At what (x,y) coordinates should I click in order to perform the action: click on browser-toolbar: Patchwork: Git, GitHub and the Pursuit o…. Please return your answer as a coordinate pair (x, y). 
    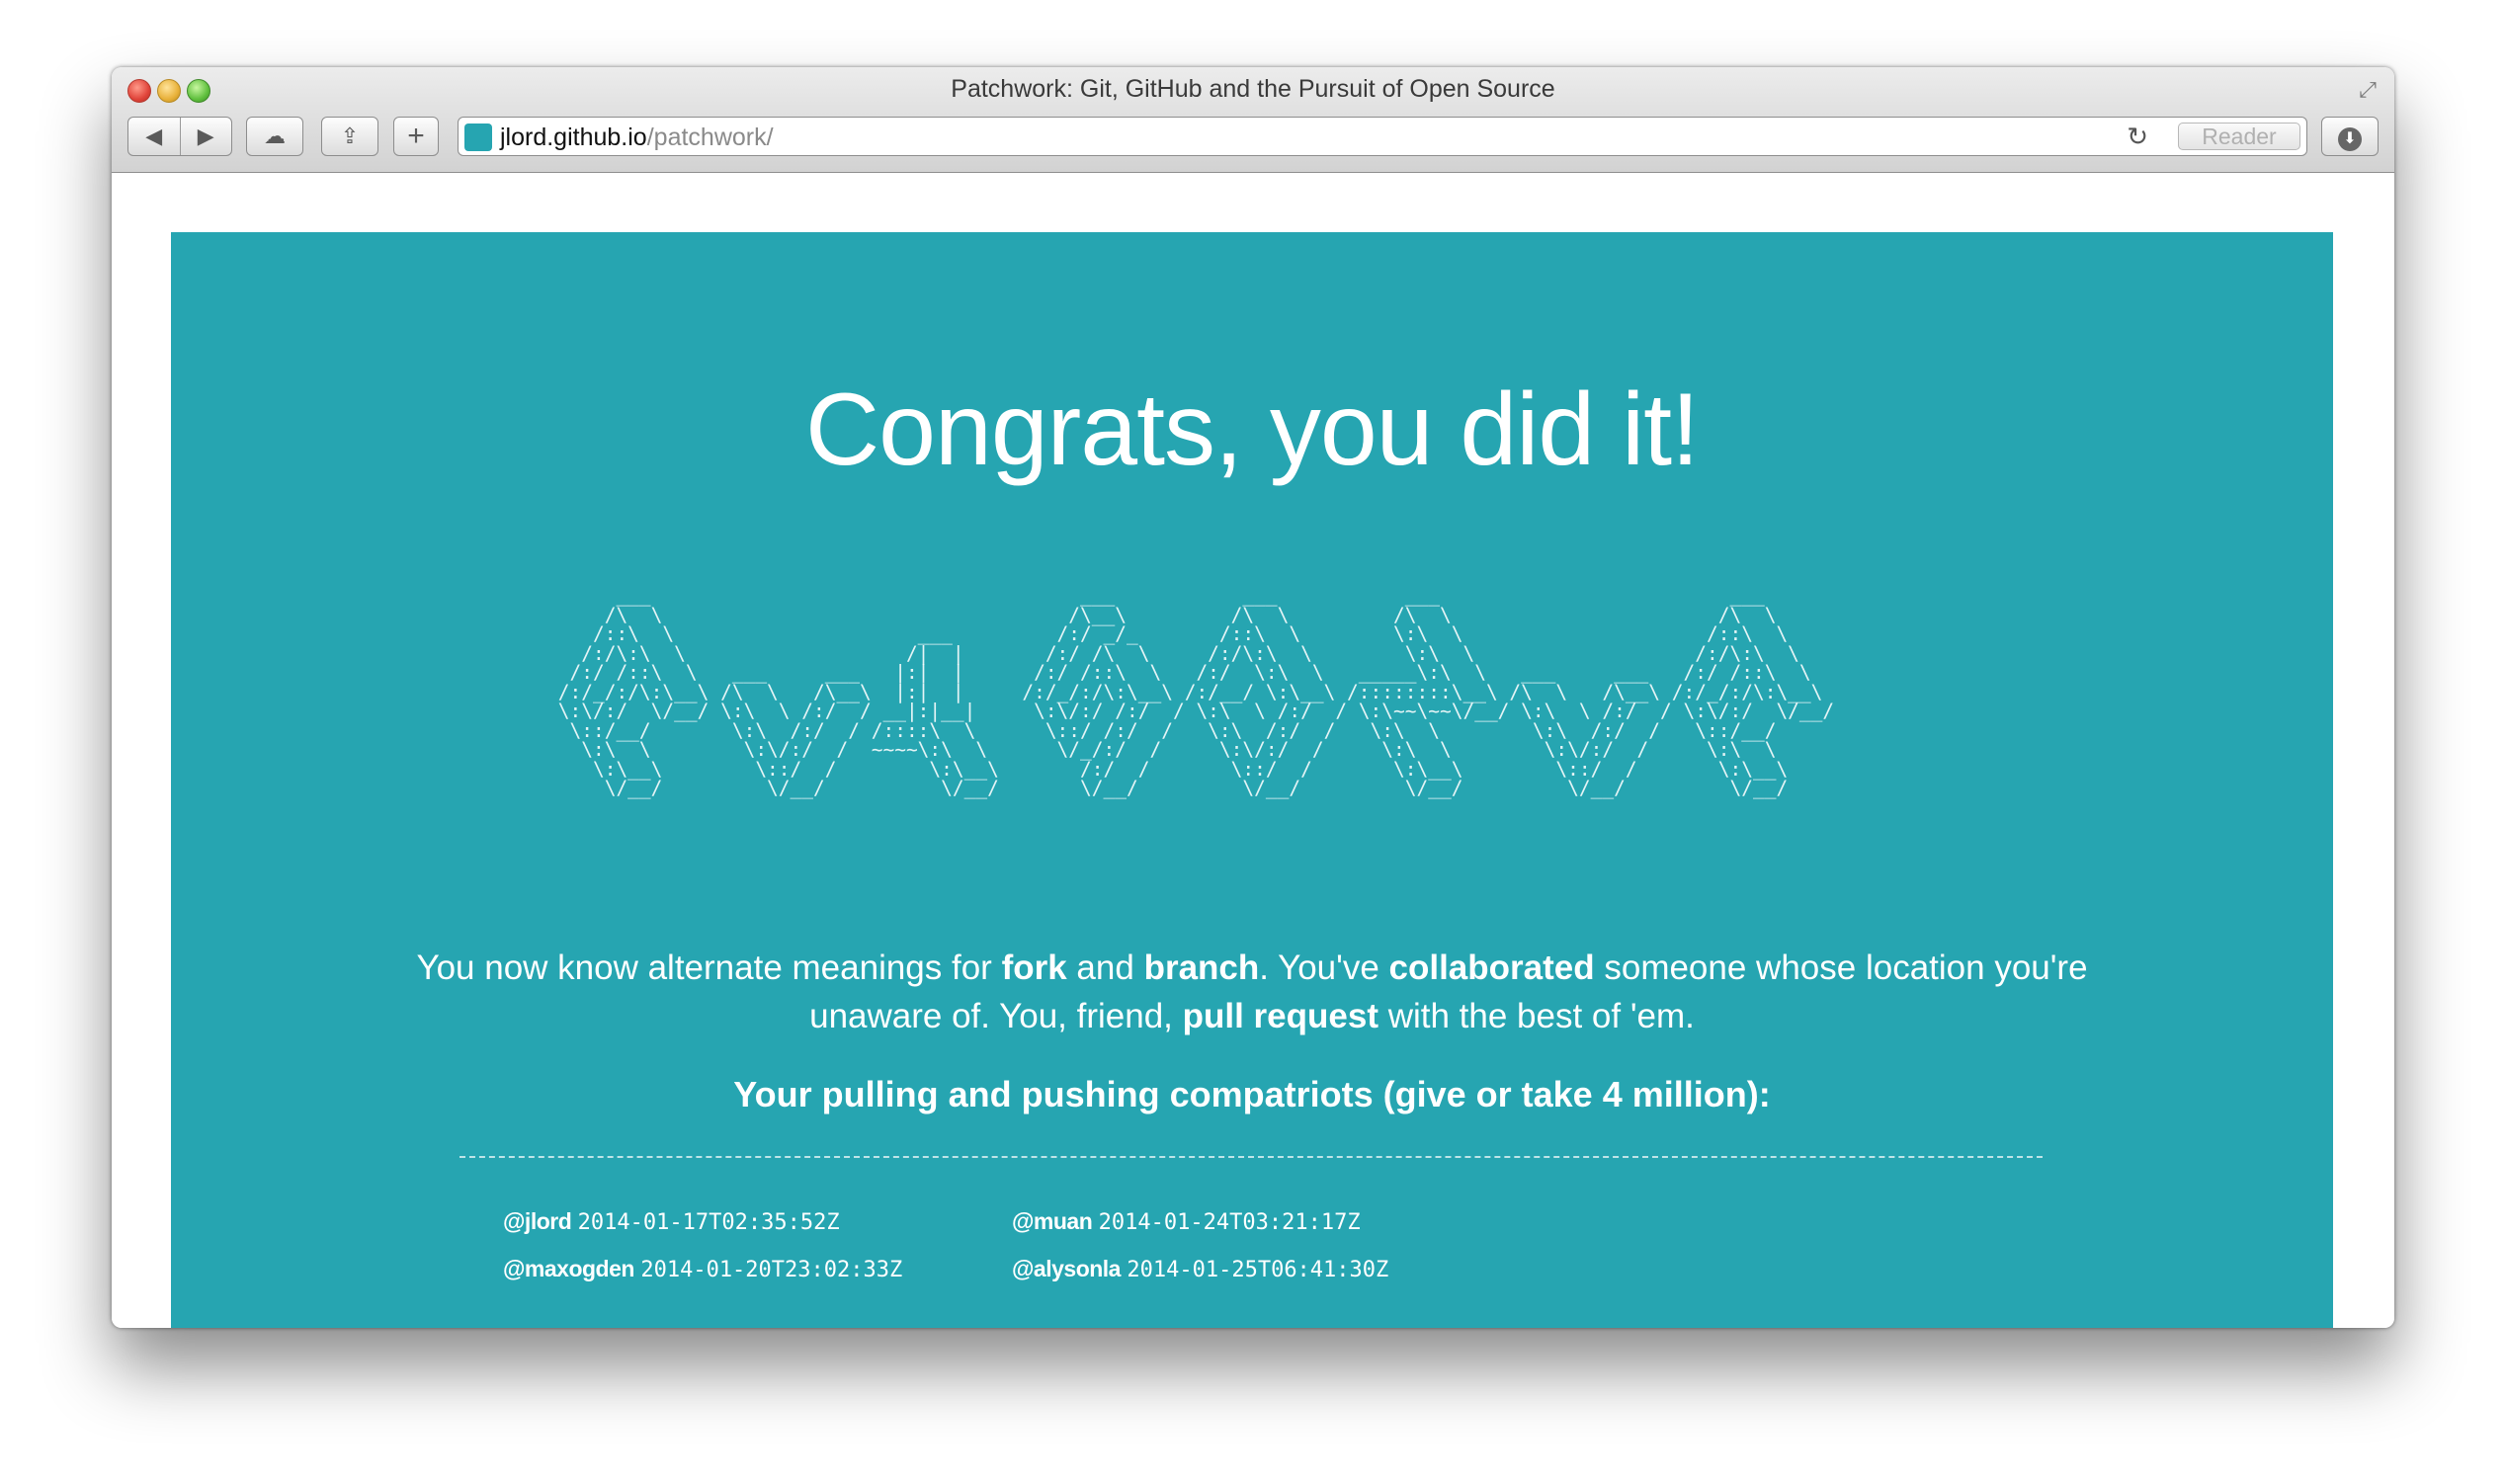
    Looking at the image, I should click on (1253, 120).